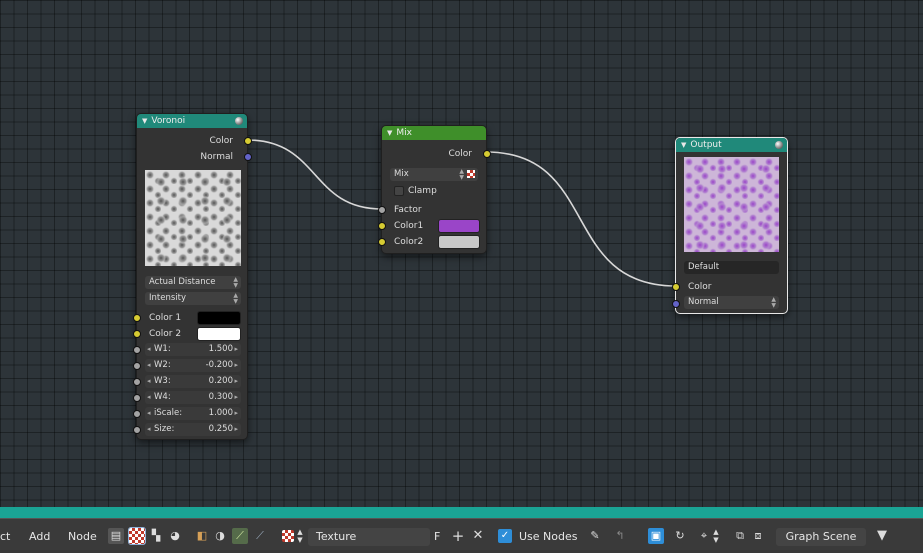 The width and height of the screenshot is (923, 553). Describe the element at coordinates (219, 365) in the screenshot. I see `param-value: -0.200` at that location.